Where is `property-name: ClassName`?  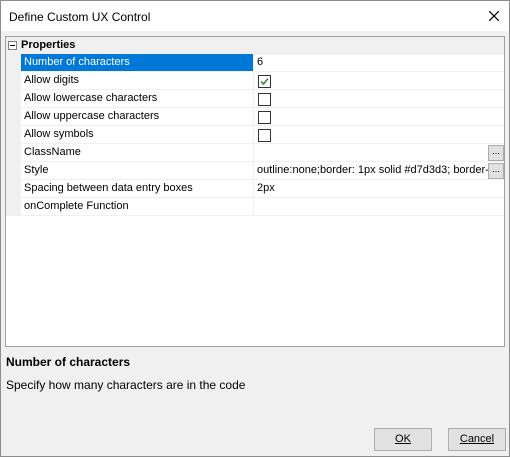
property-name: ClassName is located at coordinates (137, 152).